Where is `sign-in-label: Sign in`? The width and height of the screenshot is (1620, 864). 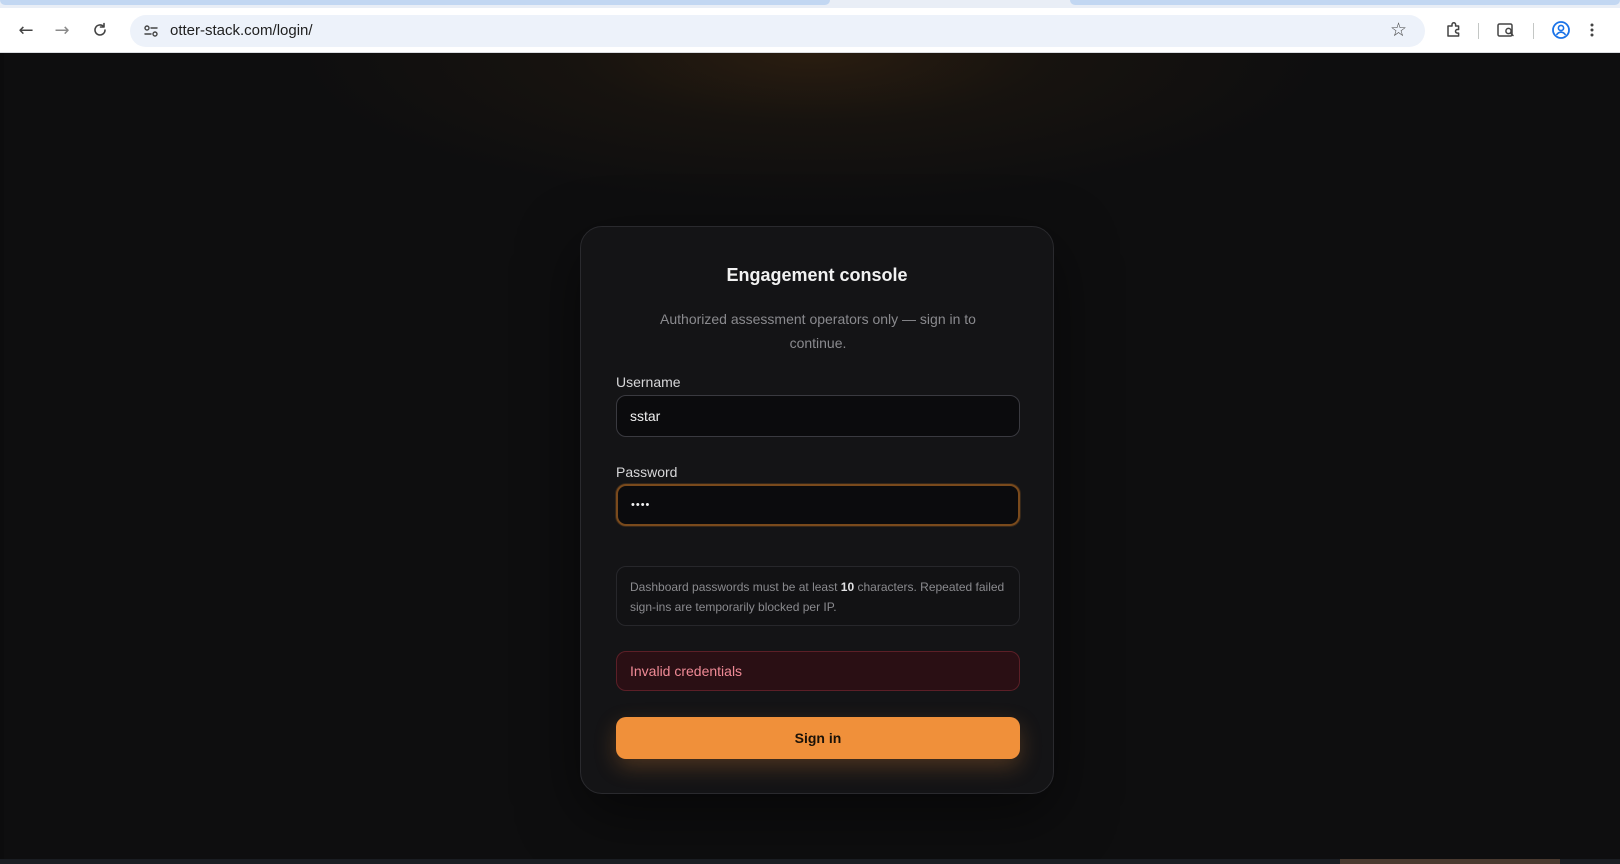
sign-in-label: Sign in is located at coordinates (818, 738).